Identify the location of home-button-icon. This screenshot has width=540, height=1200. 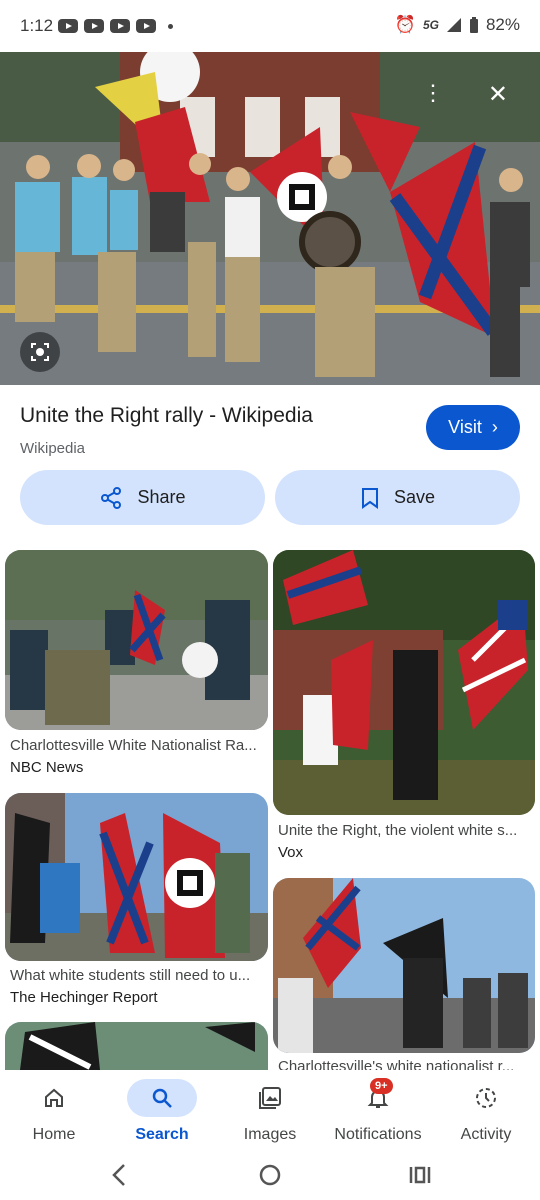
(270, 1175).